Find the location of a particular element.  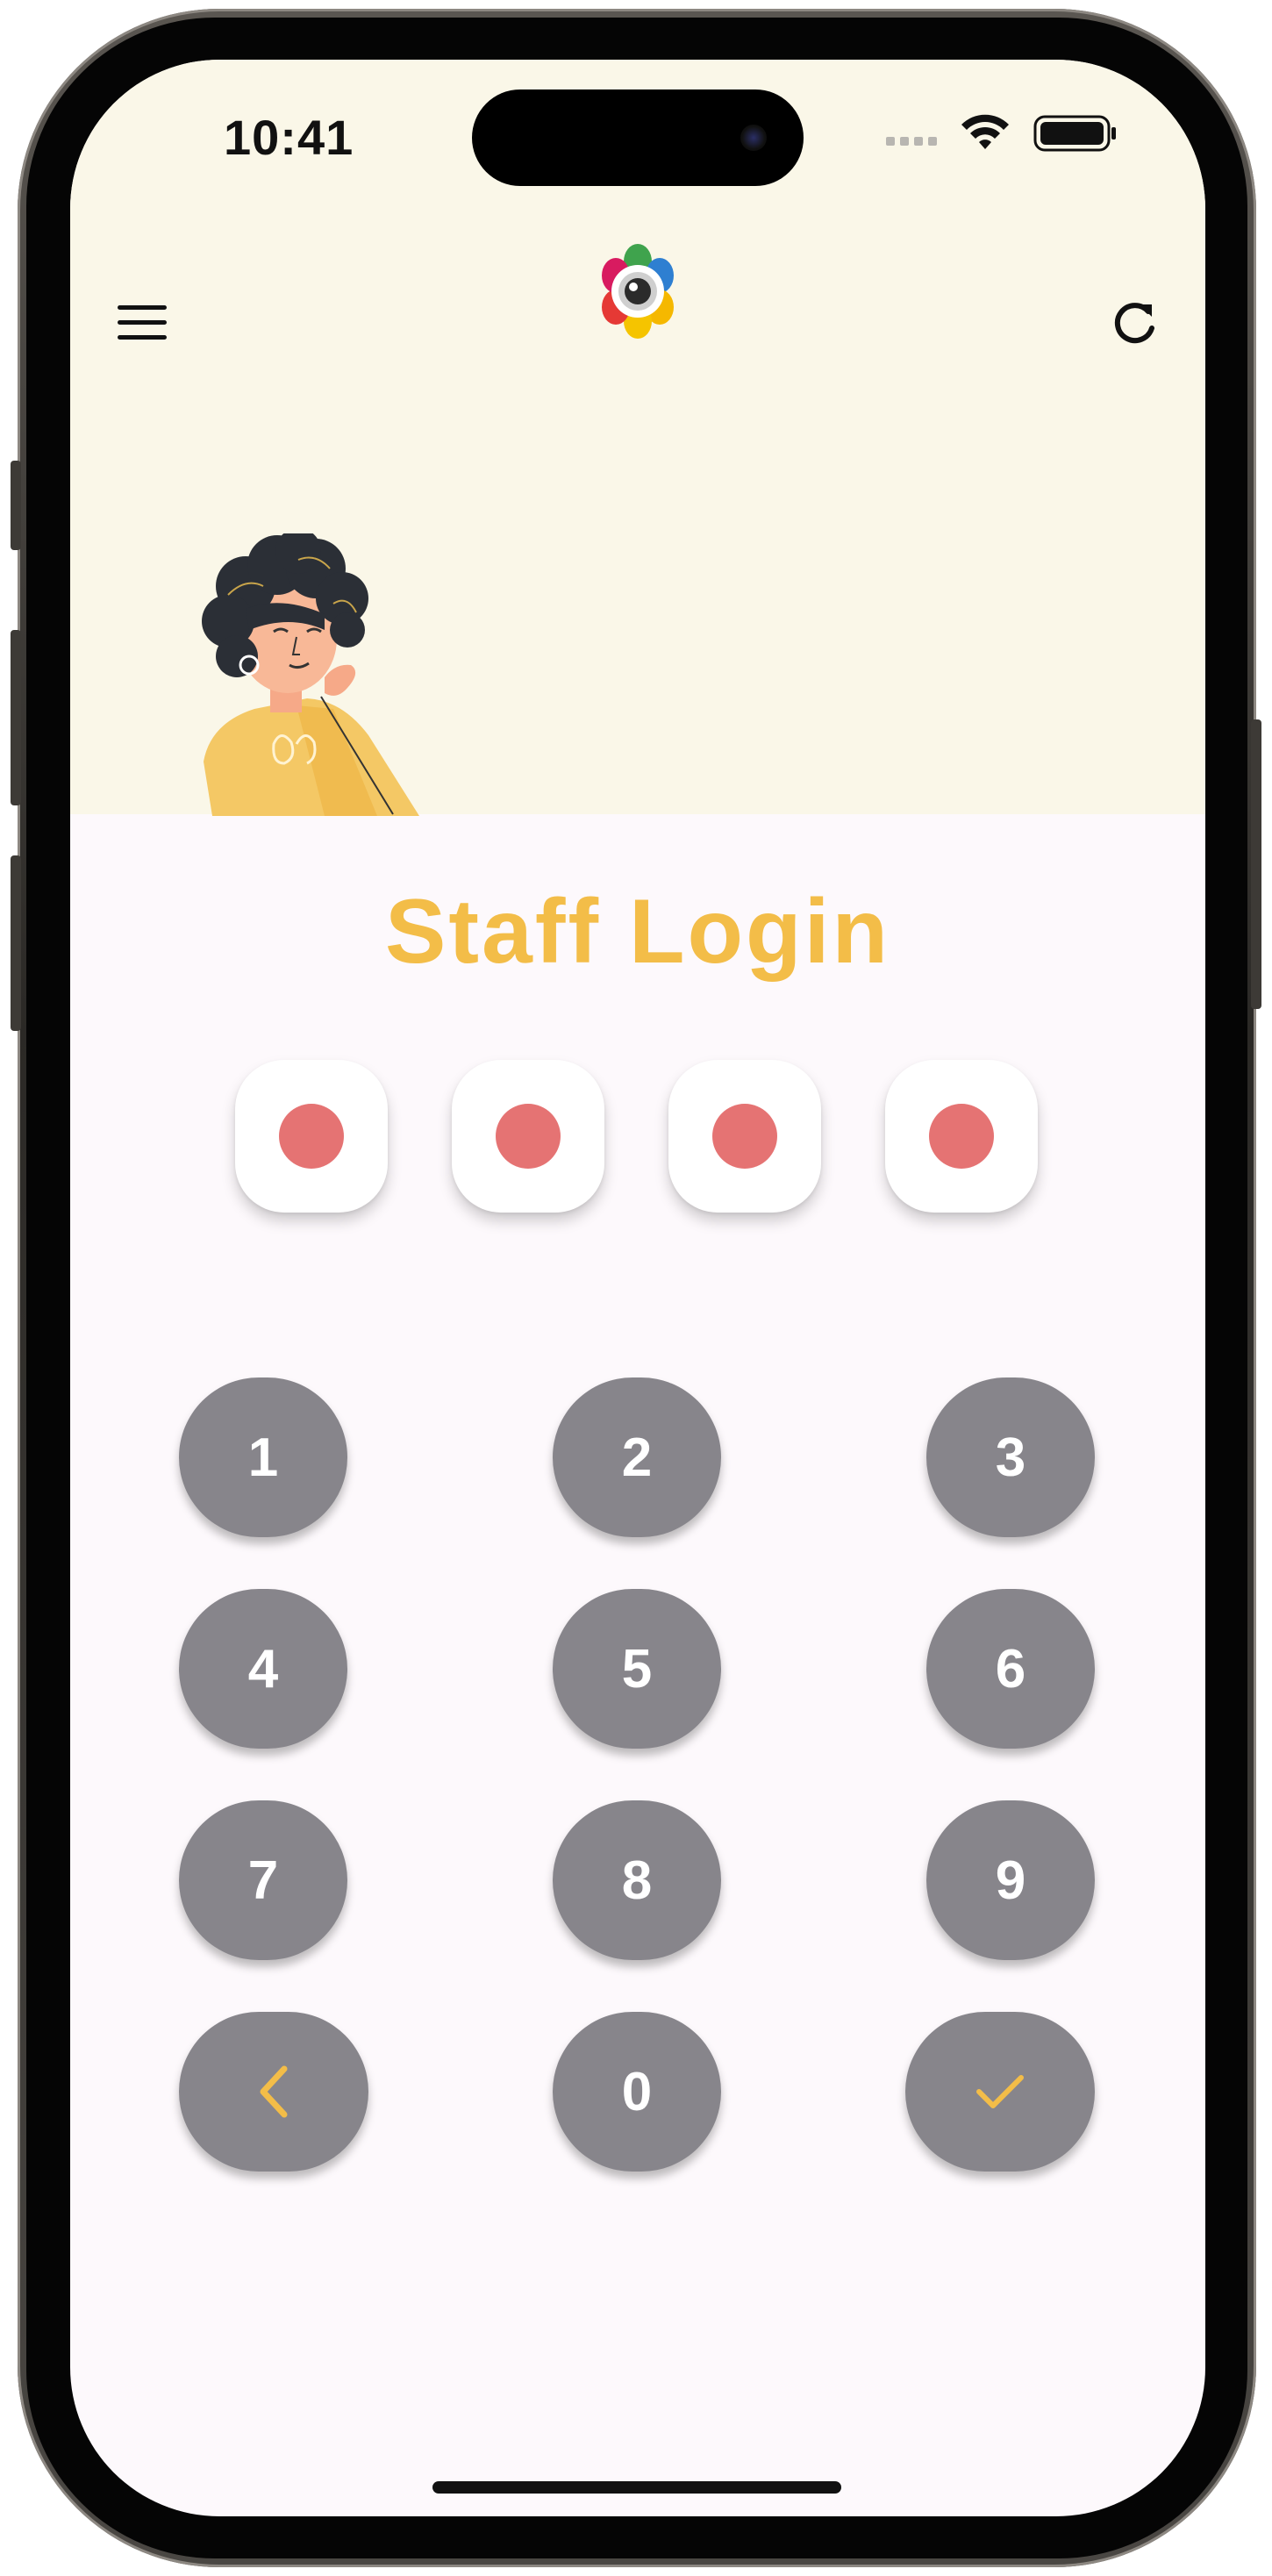

volume-up-button is located at coordinates (16, 717).